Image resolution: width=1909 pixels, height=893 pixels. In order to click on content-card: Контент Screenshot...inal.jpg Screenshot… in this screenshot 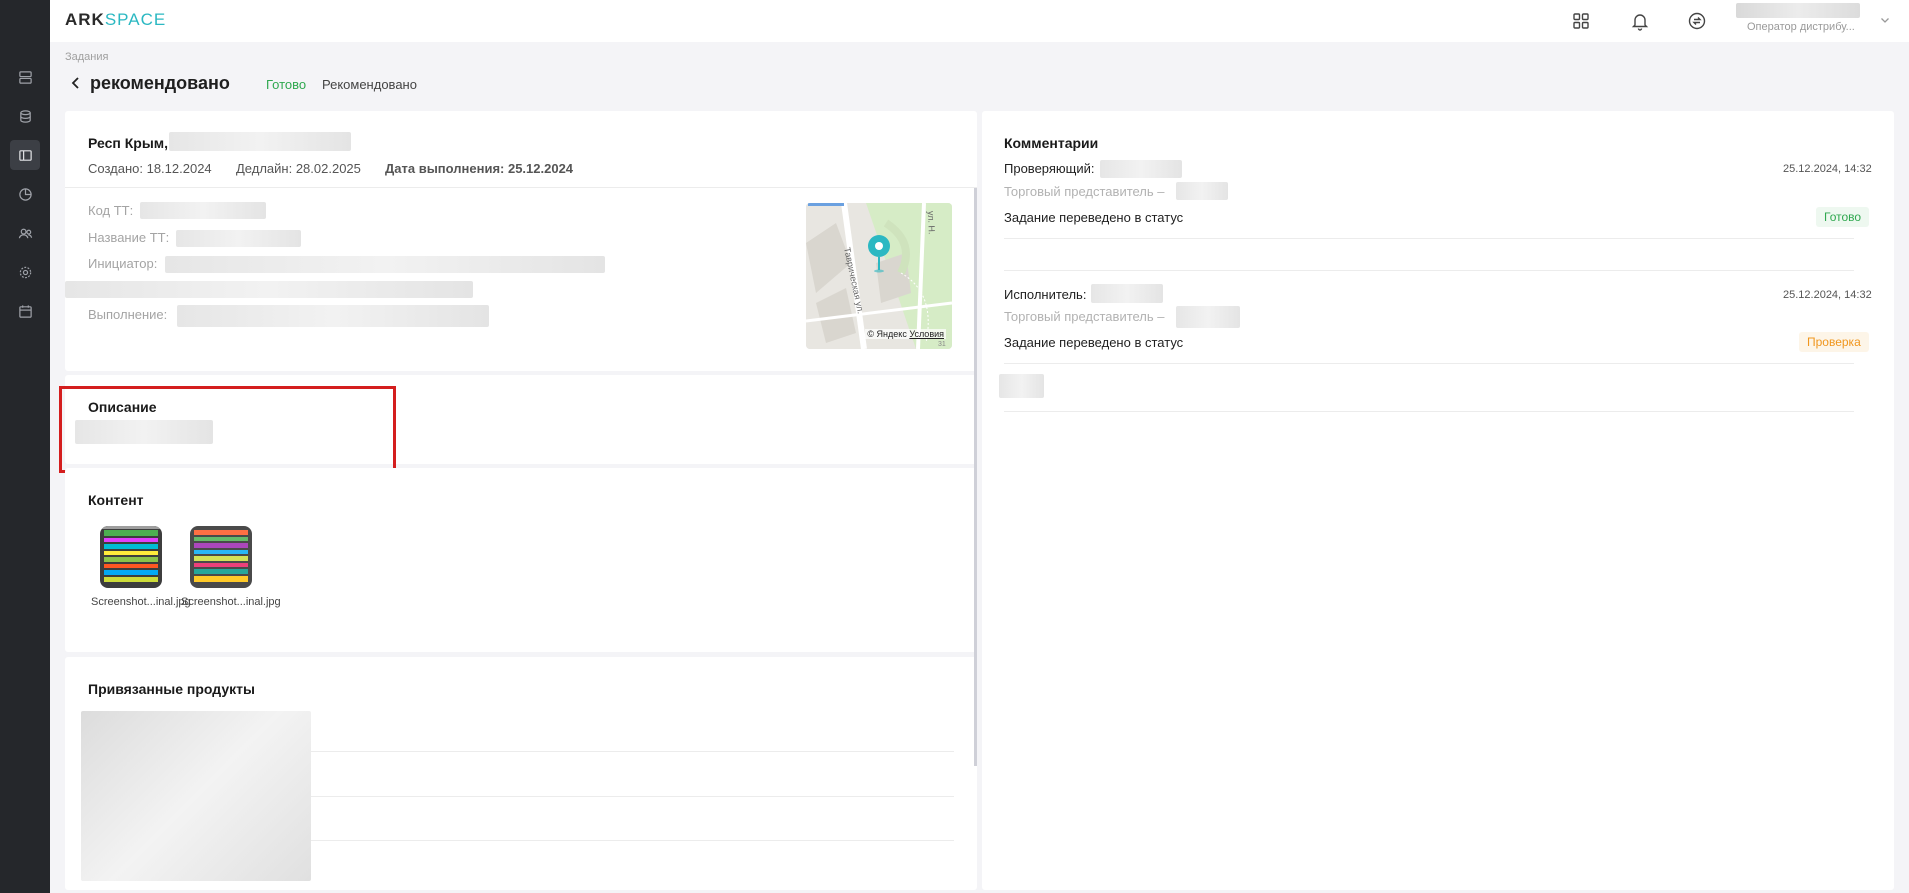, I will do `click(521, 560)`.